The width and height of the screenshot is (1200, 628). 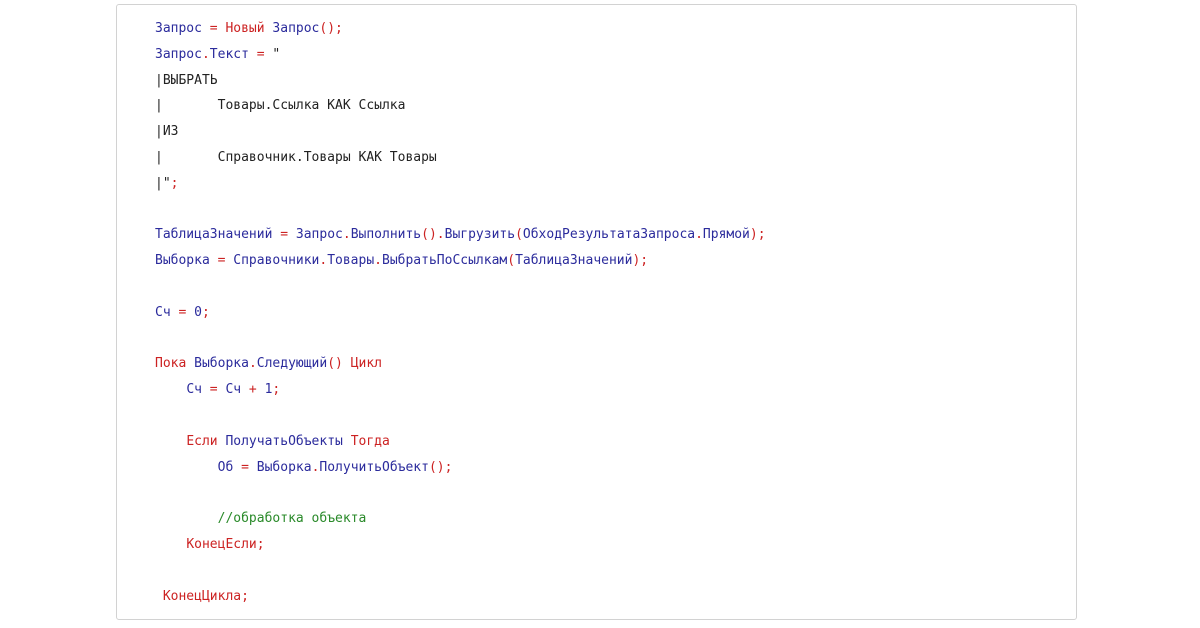 I want to click on code-line: Запрос = Новый Запрос();, so click(x=460, y=29).